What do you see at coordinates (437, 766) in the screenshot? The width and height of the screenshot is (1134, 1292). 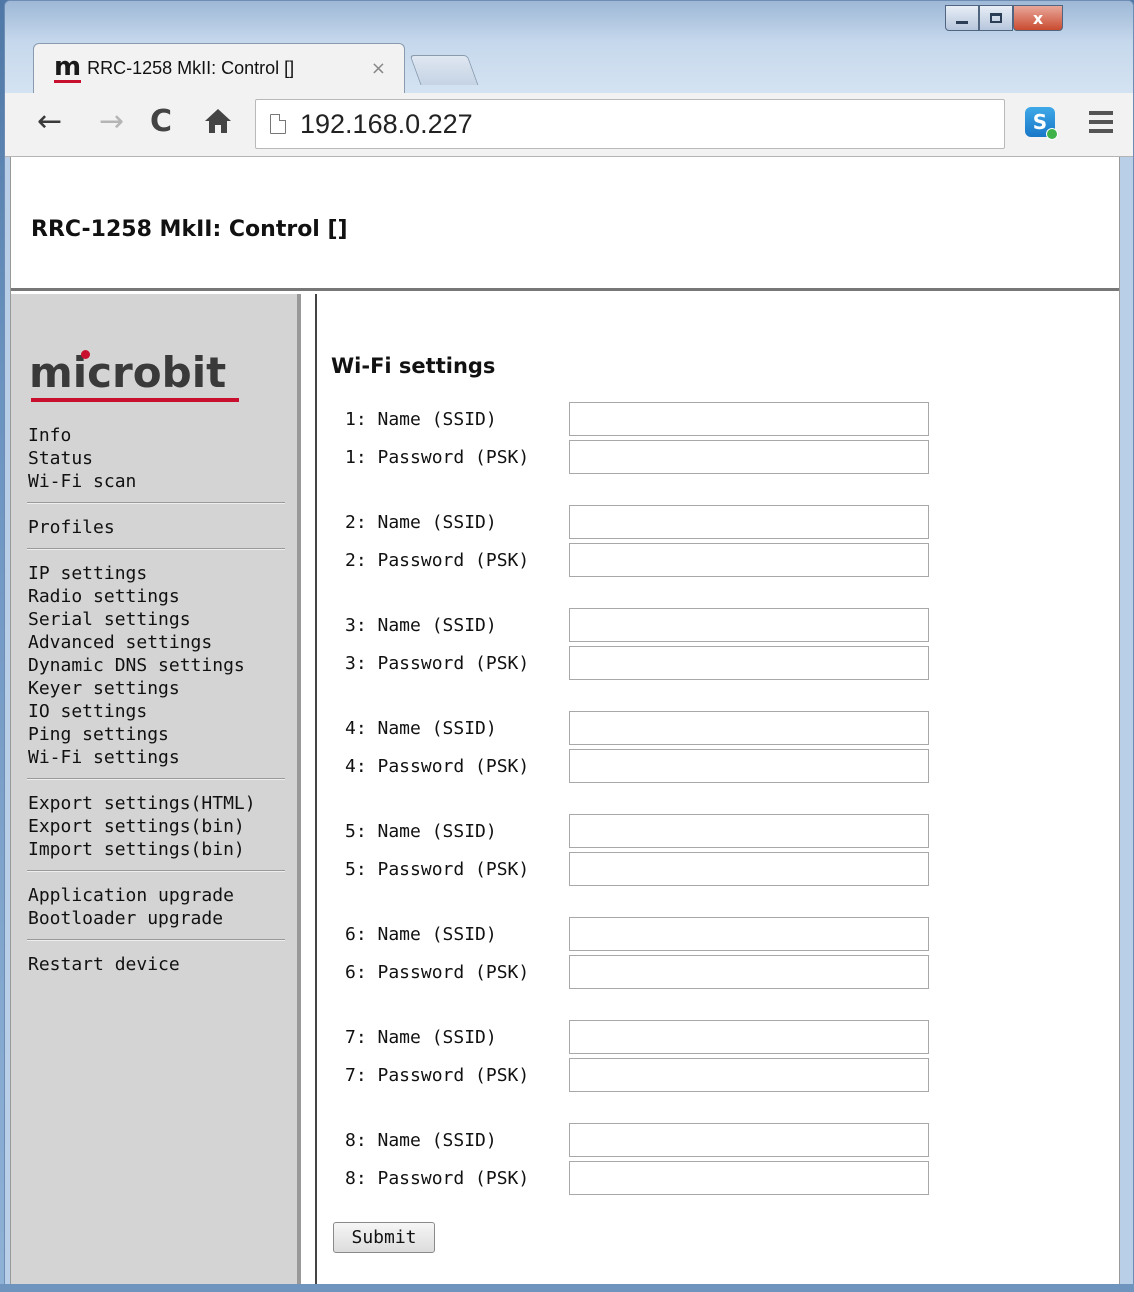 I see `psk-label: 4: Password (PSK)` at bounding box center [437, 766].